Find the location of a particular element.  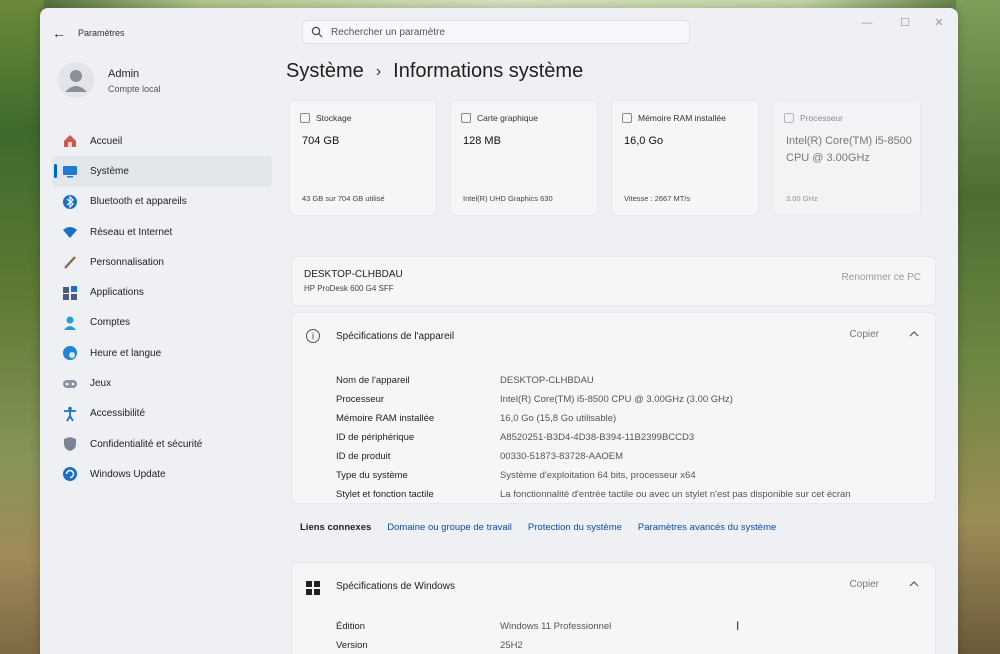

spec-label: Processeur is located at coordinates (360, 399).